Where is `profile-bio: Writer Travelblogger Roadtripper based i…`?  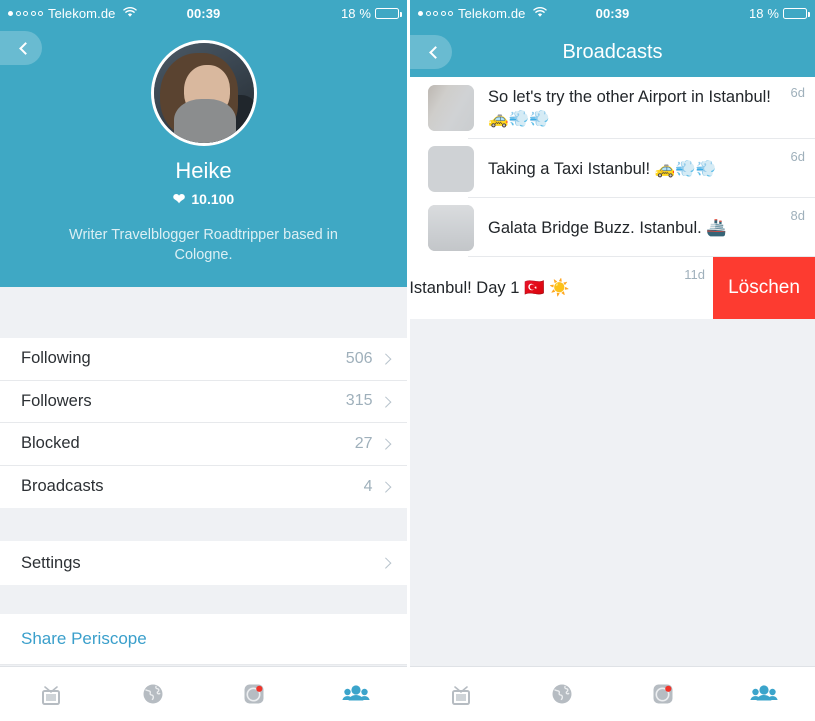 profile-bio: Writer Travelblogger Roadtripper based i… is located at coordinates (203, 245).